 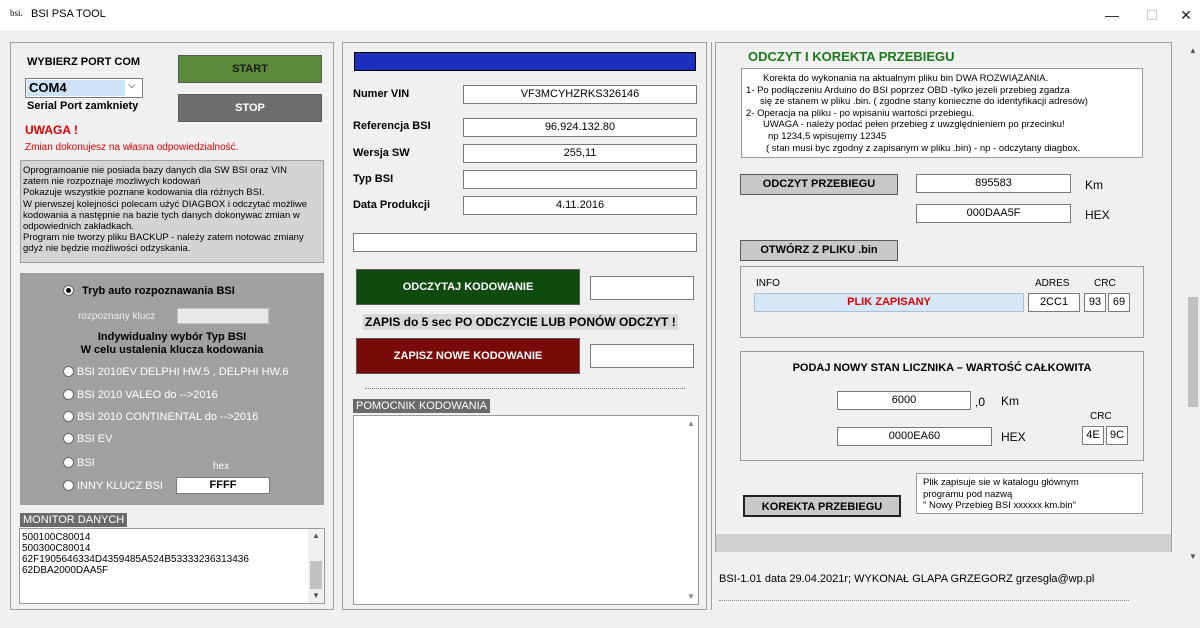 What do you see at coordinates (1054, 302) in the screenshot?
I see `adres-field: 2CC1` at bounding box center [1054, 302].